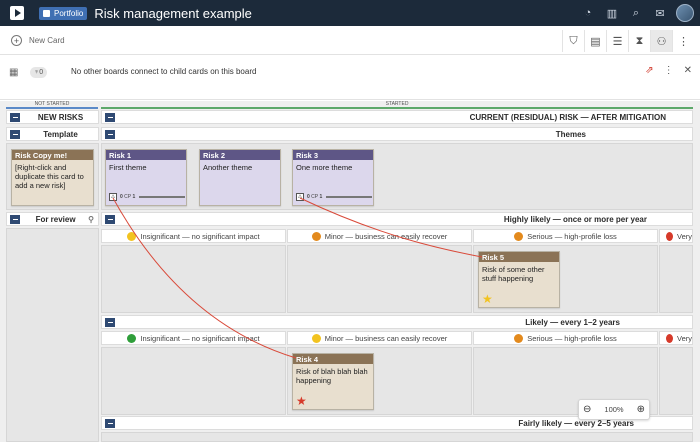 The height and width of the screenshot is (442, 700). What do you see at coordinates (676, 279) in the screenshot?
I see `cell-hl-very` at bounding box center [676, 279].